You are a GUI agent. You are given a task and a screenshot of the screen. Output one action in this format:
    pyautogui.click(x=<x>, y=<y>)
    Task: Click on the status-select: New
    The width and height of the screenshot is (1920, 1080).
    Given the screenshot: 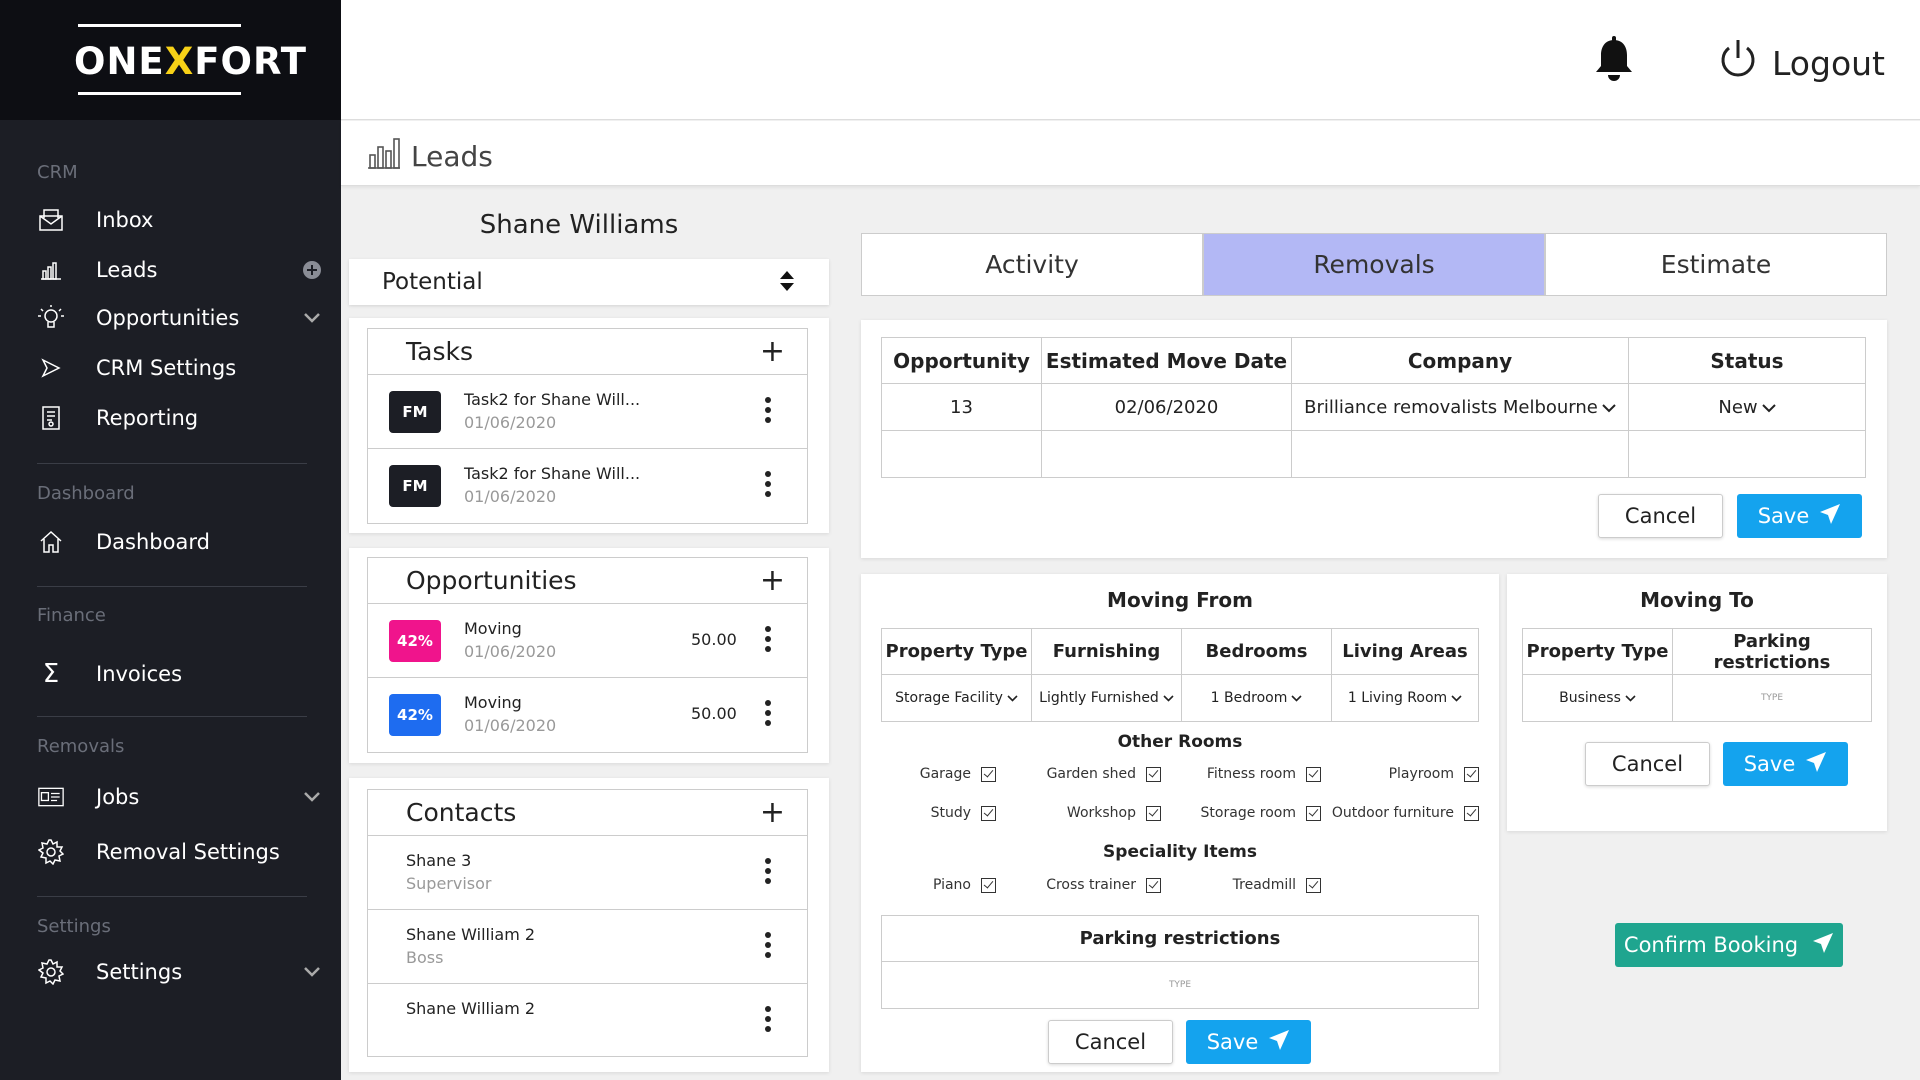 What is the action you would take?
    pyautogui.click(x=1747, y=407)
    